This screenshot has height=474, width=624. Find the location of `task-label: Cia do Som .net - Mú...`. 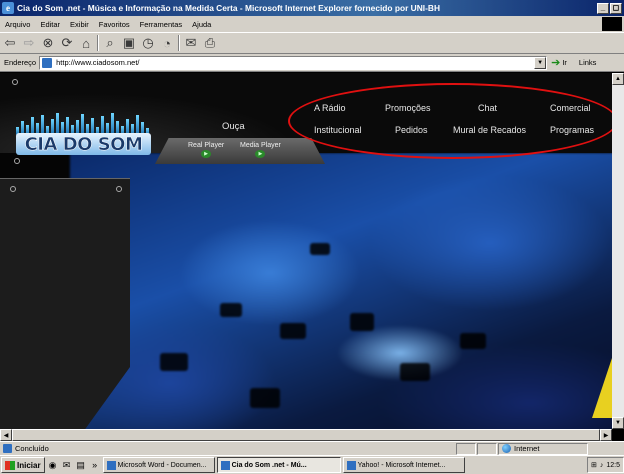

task-label: Cia do Som .net - Mú... is located at coordinates (269, 465).